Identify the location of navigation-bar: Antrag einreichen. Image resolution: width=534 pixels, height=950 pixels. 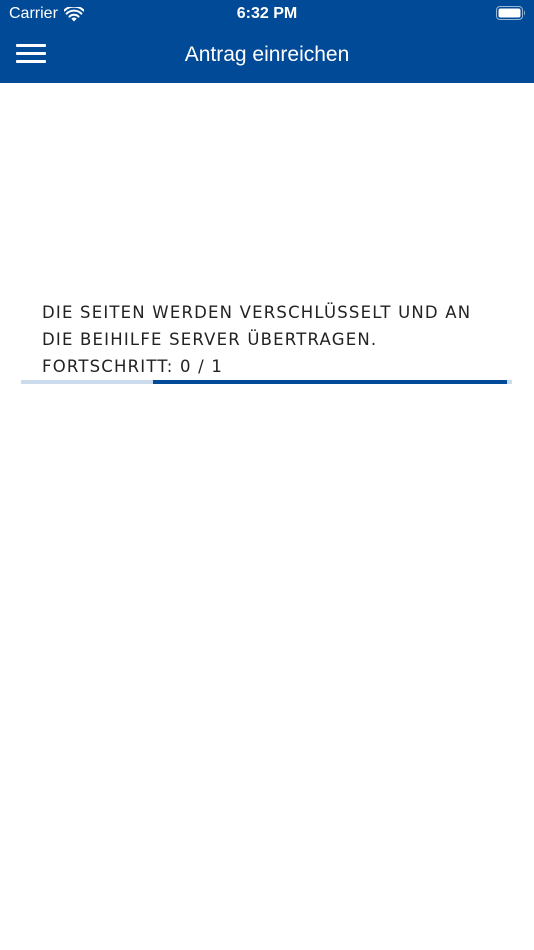
(267, 55).